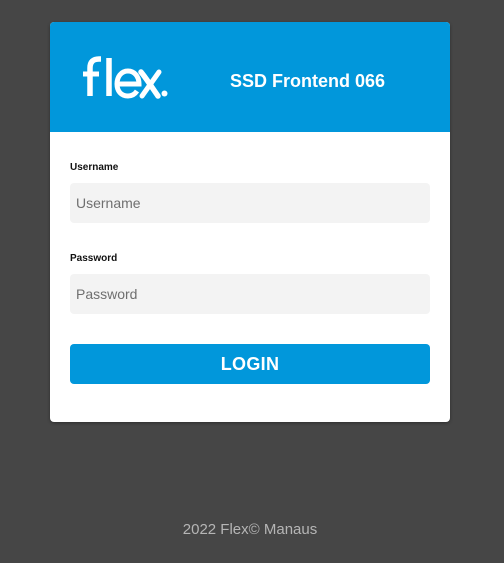 The height and width of the screenshot is (563, 504). I want to click on password-label: Password, so click(94, 258).